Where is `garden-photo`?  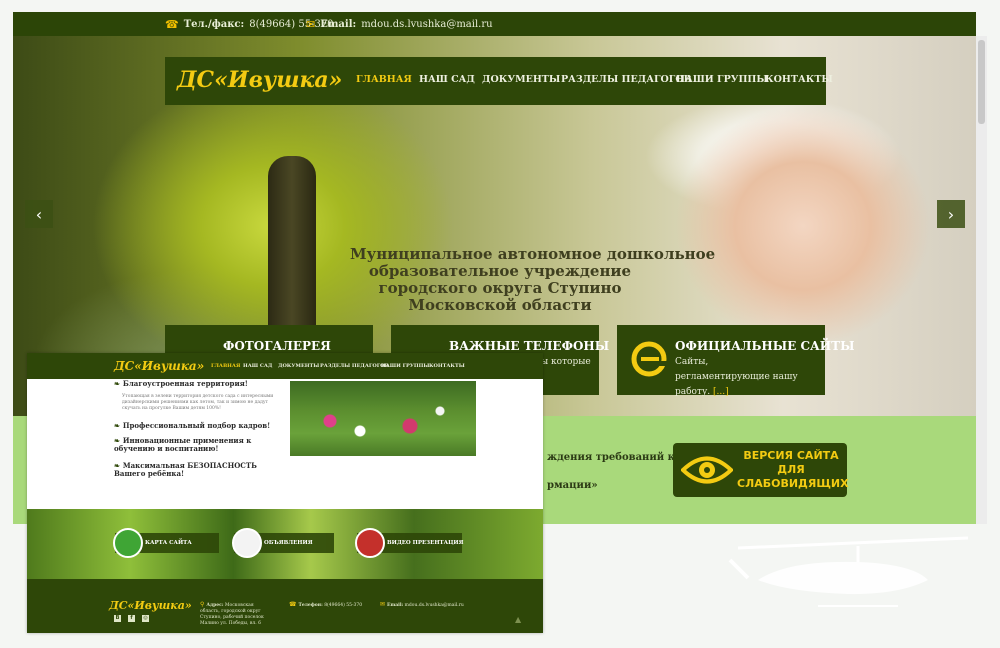
garden-photo is located at coordinates (383, 418).